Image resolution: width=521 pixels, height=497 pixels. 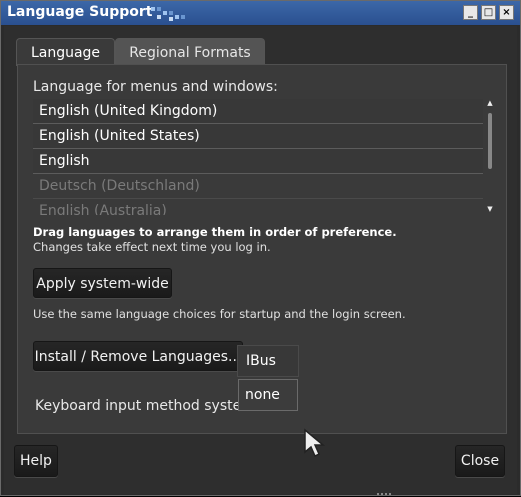 I want to click on input-method-option-none: none, so click(x=268, y=395).